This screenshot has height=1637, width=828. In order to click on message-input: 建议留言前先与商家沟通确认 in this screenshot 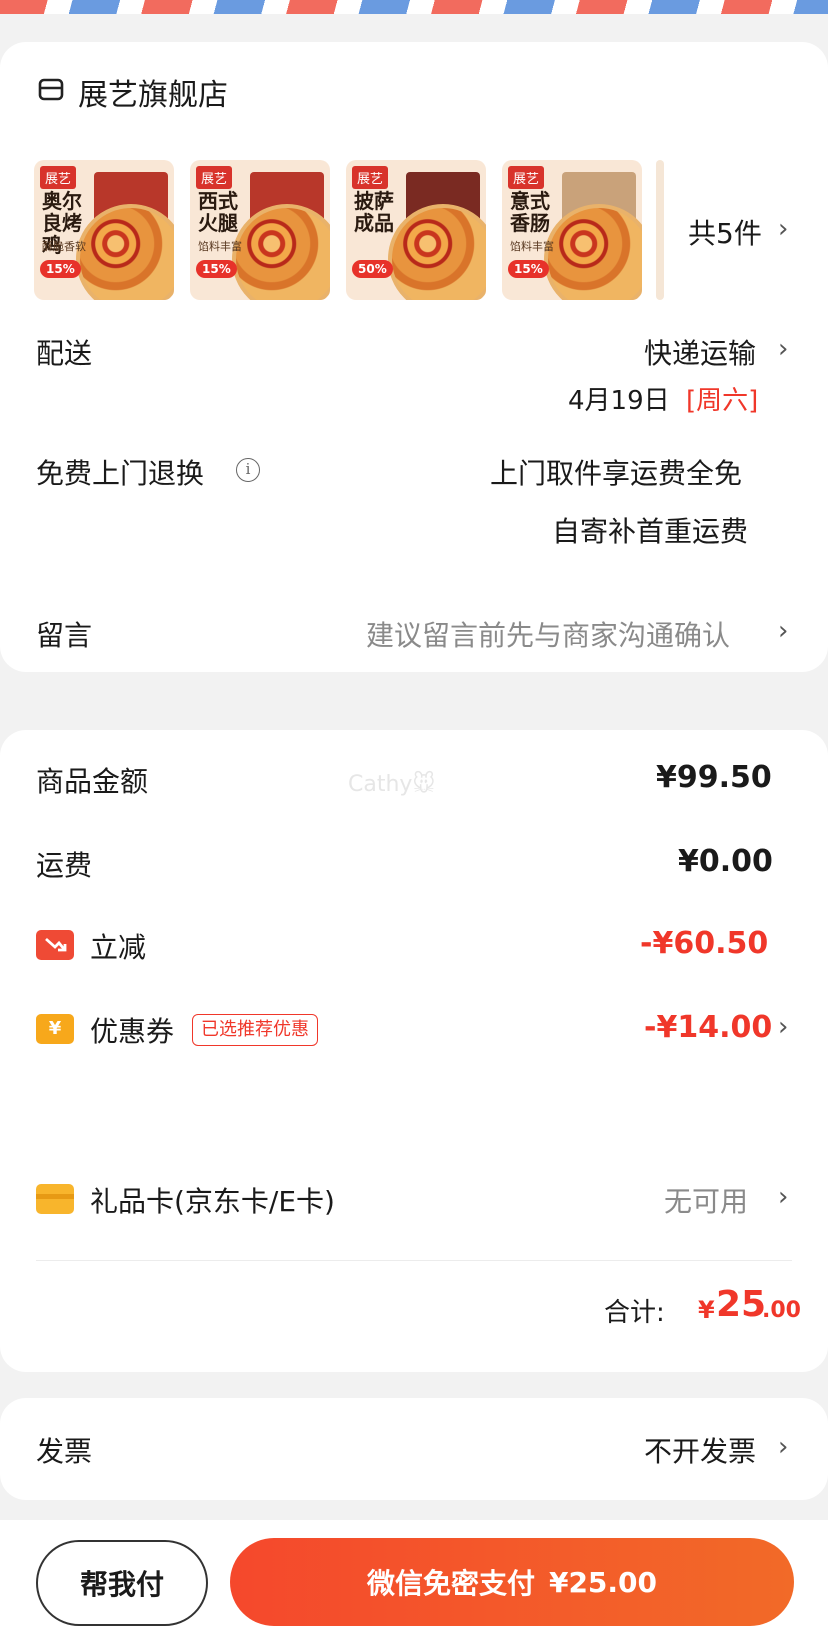, I will do `click(548, 634)`.